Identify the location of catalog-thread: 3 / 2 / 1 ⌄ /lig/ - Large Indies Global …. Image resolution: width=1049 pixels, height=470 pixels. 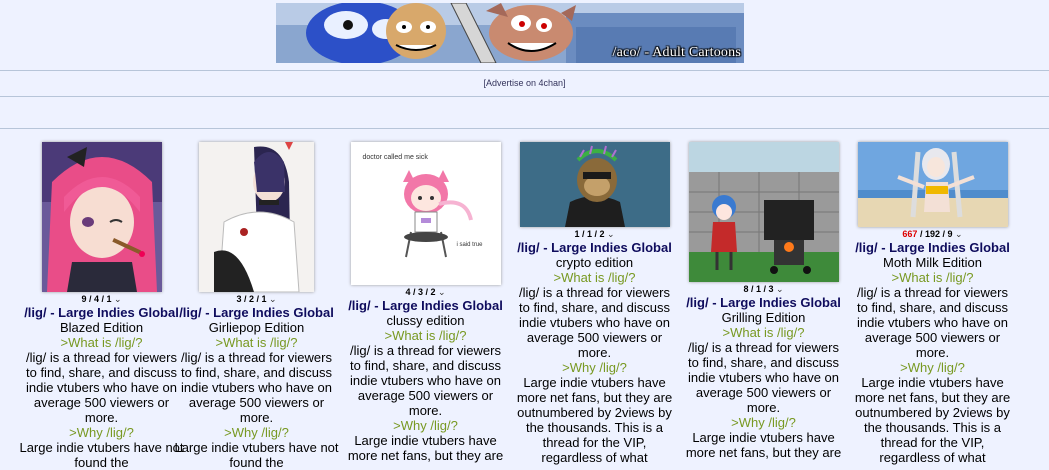
(256, 306).